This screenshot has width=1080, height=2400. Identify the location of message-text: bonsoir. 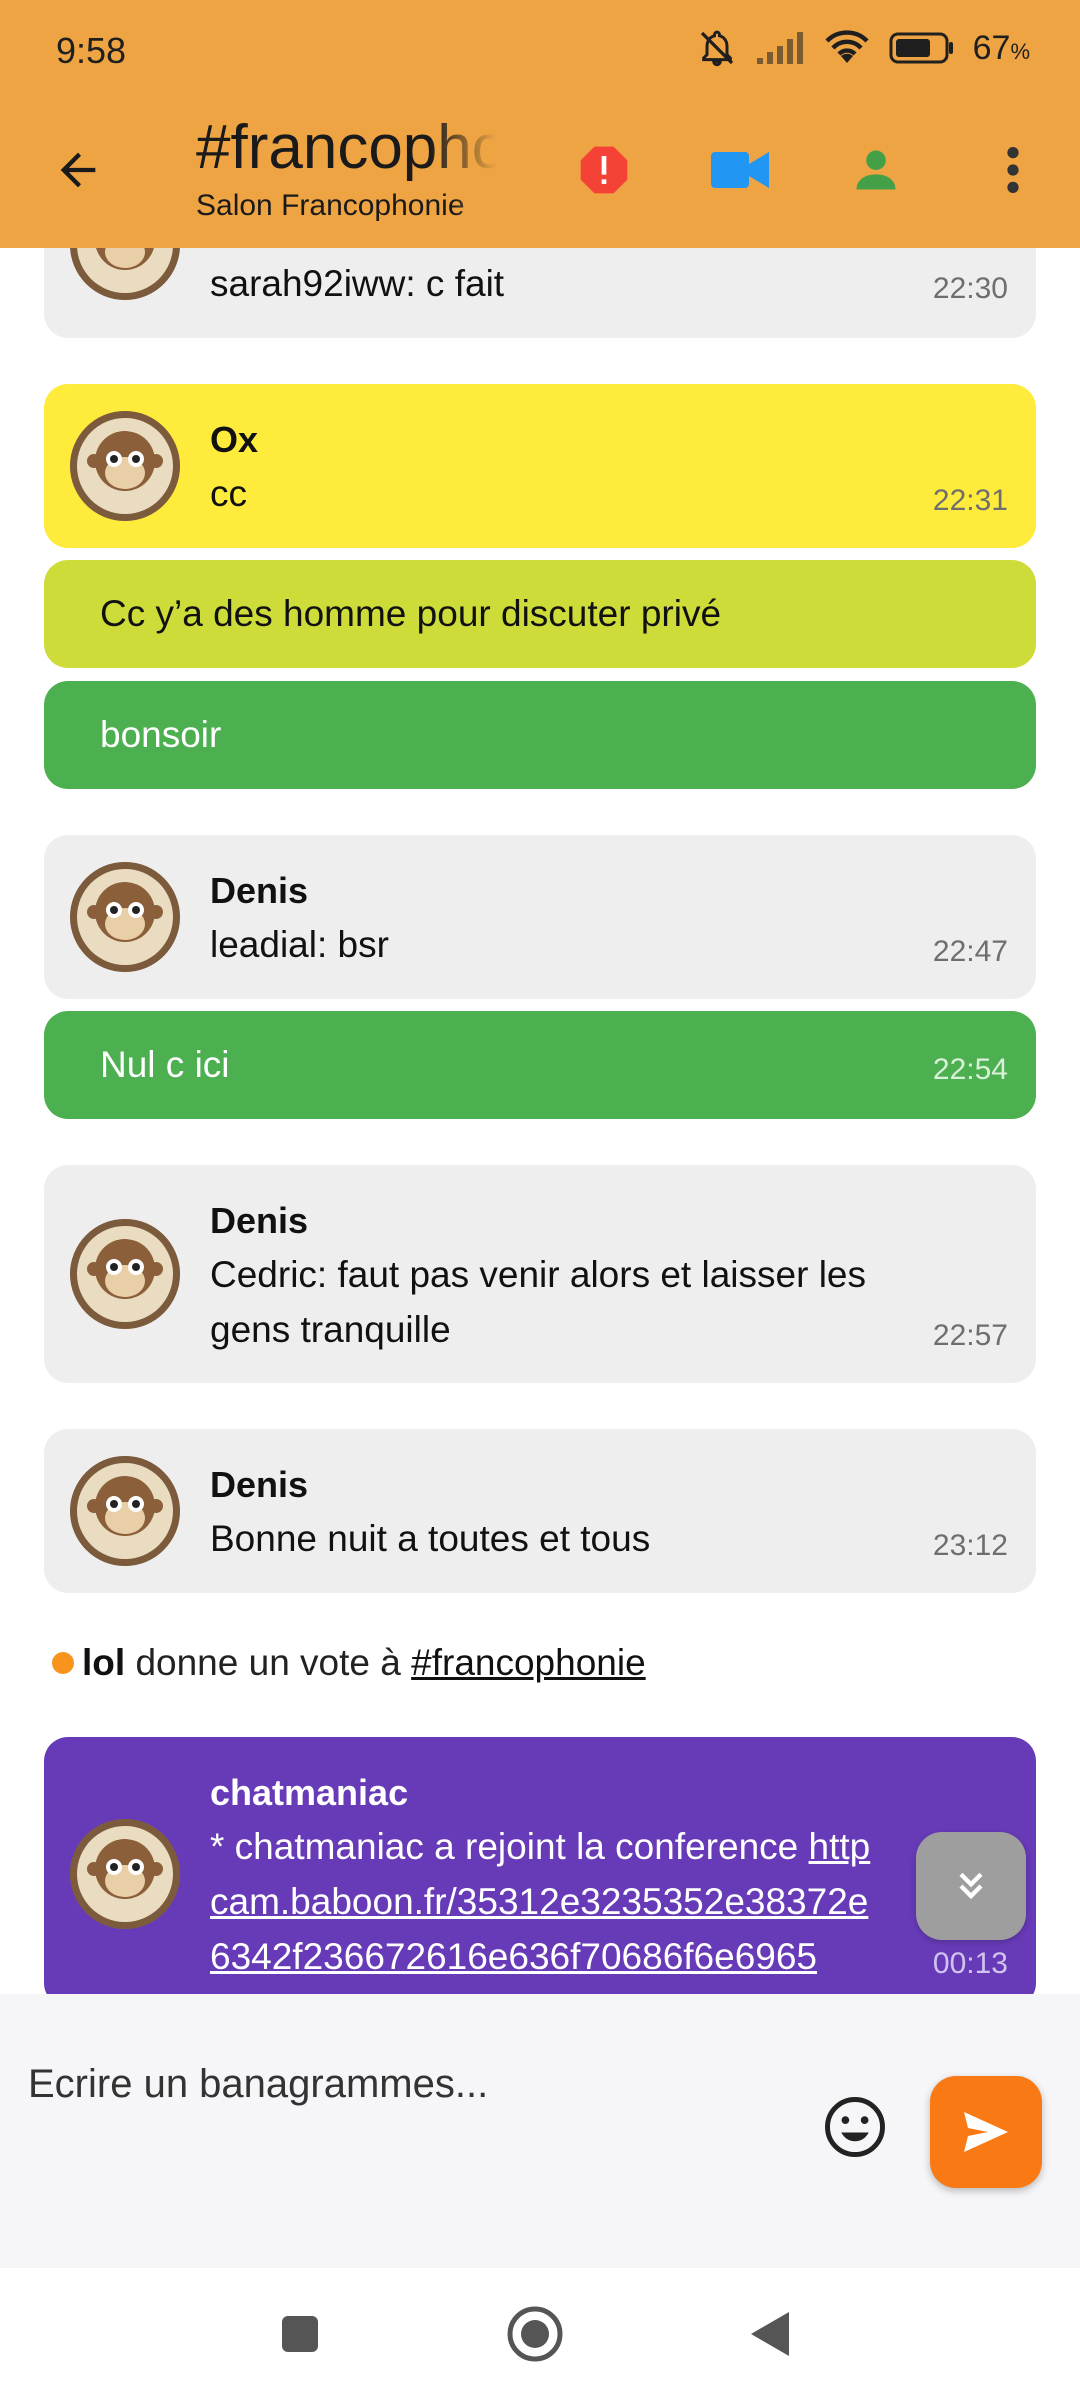
(161, 734).